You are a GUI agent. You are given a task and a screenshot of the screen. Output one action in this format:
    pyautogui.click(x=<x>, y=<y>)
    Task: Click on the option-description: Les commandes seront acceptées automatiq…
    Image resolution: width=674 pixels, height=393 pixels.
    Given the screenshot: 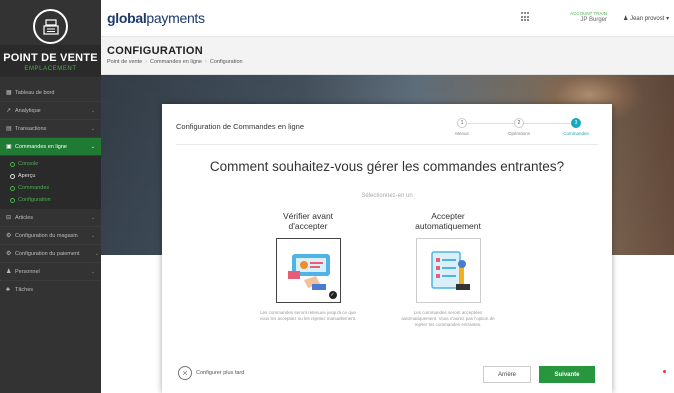 What is the action you would take?
    pyautogui.click(x=448, y=318)
    